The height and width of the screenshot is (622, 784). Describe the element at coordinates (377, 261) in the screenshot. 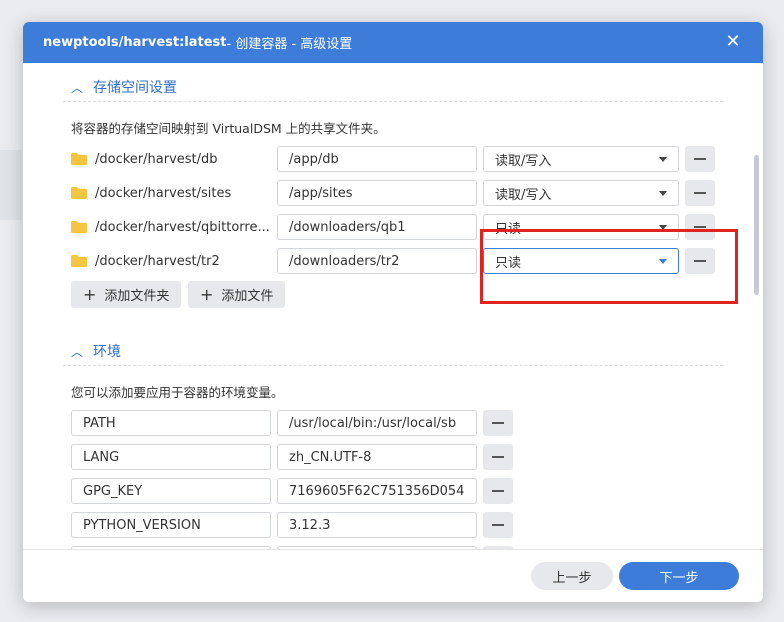

I see `mount-path-input: /downloaders/tr2` at that location.